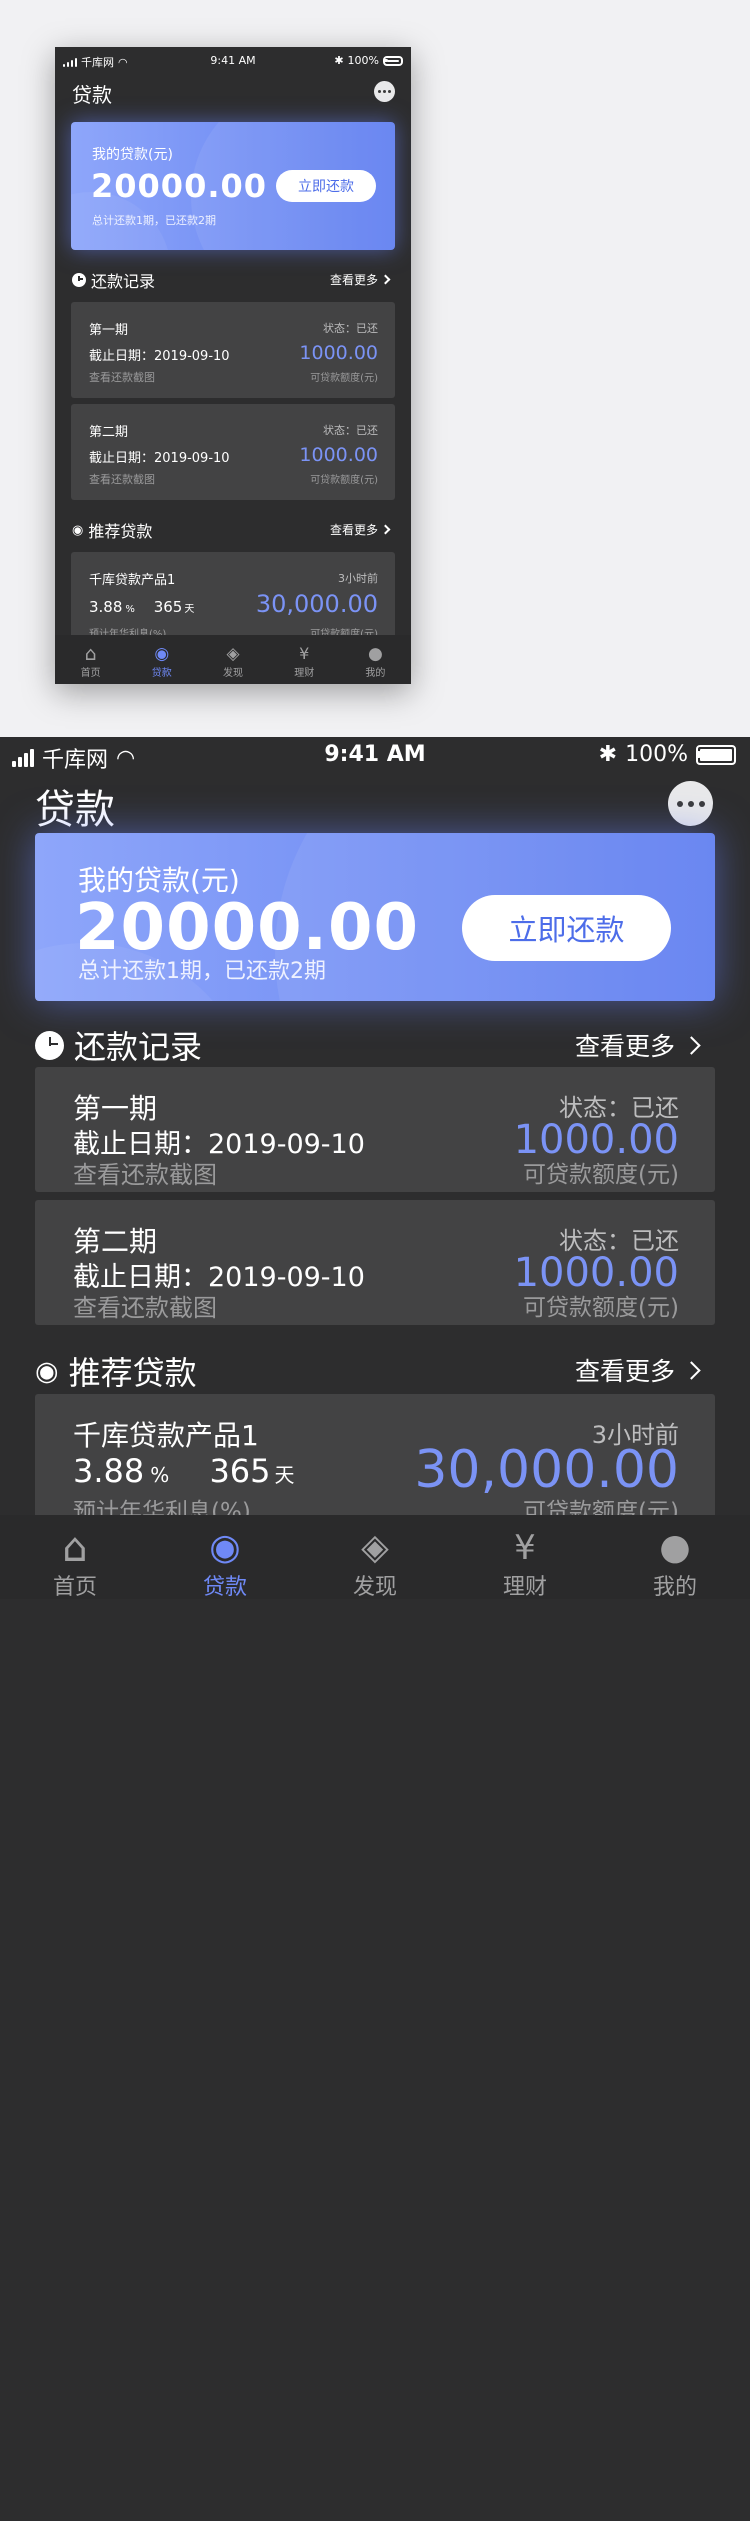 The image size is (750, 2521). I want to click on product-time: 3小时前, so click(358, 578).